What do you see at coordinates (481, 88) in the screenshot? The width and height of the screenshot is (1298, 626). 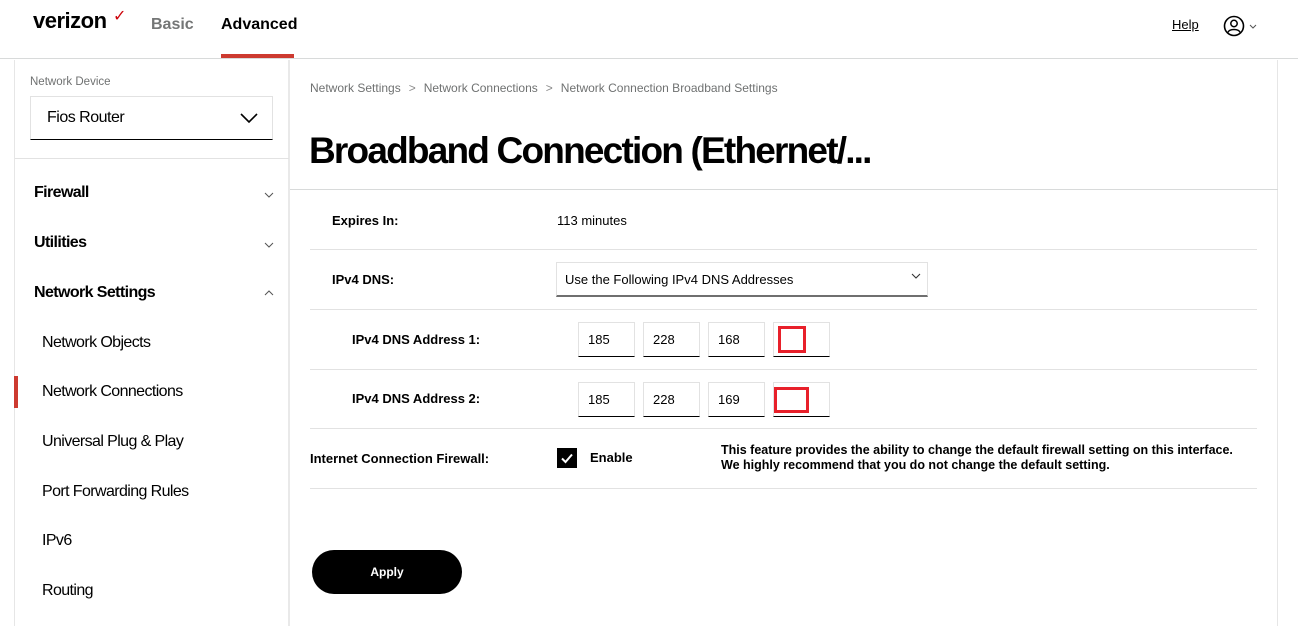 I see `breadcrumb-network-connections: Network Connections` at bounding box center [481, 88].